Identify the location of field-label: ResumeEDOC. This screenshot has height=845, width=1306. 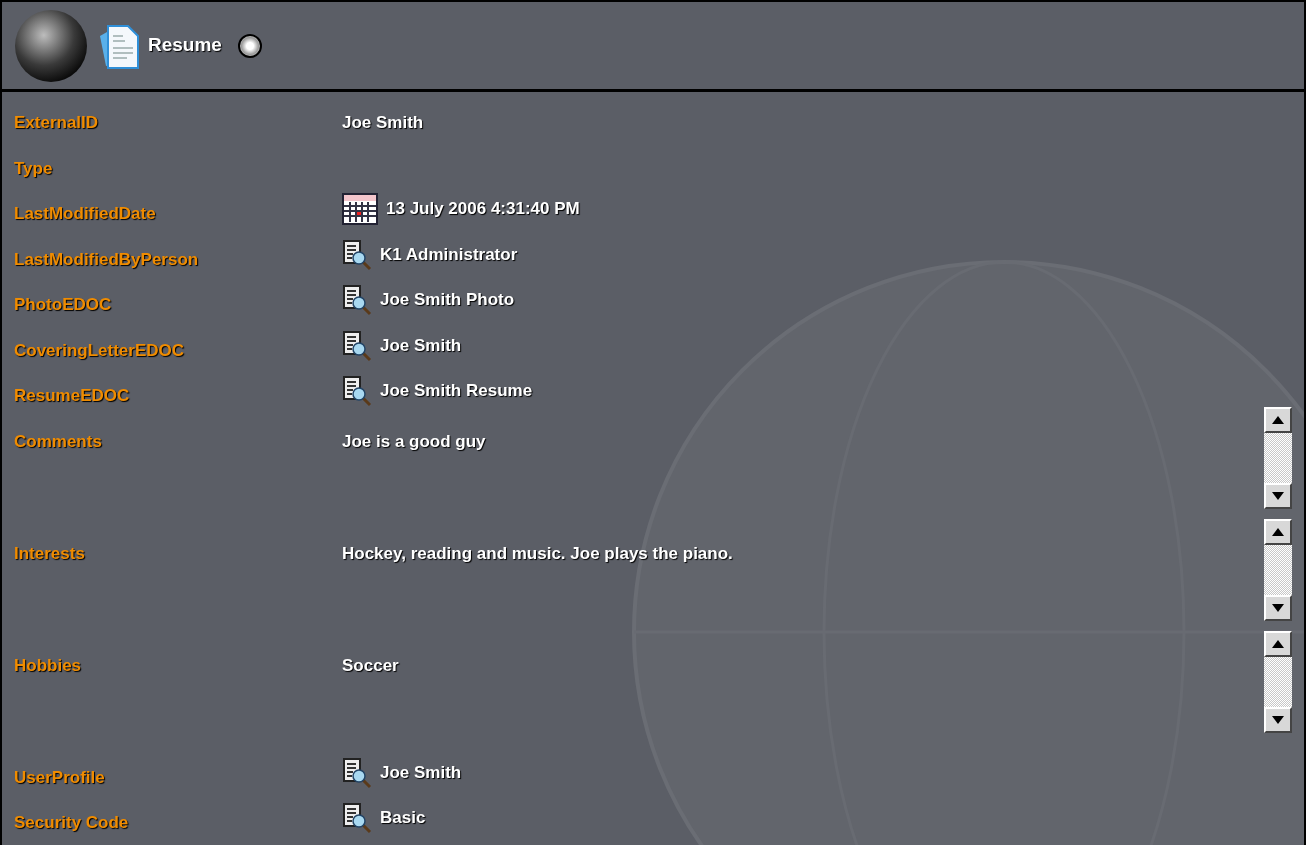
(72, 396).